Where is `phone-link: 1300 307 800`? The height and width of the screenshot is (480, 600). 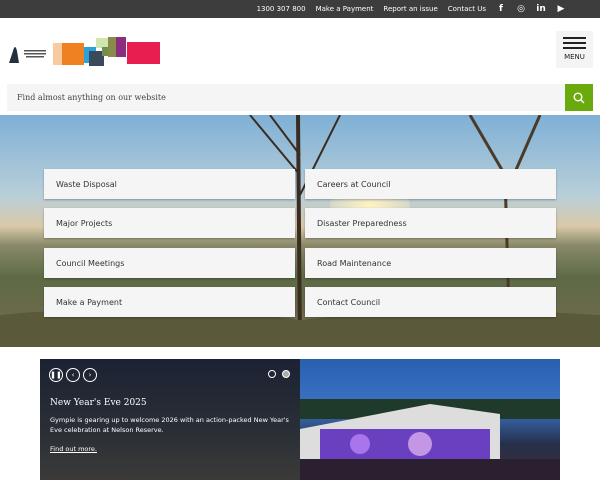
phone-link: 1300 307 800 is located at coordinates (281, 9).